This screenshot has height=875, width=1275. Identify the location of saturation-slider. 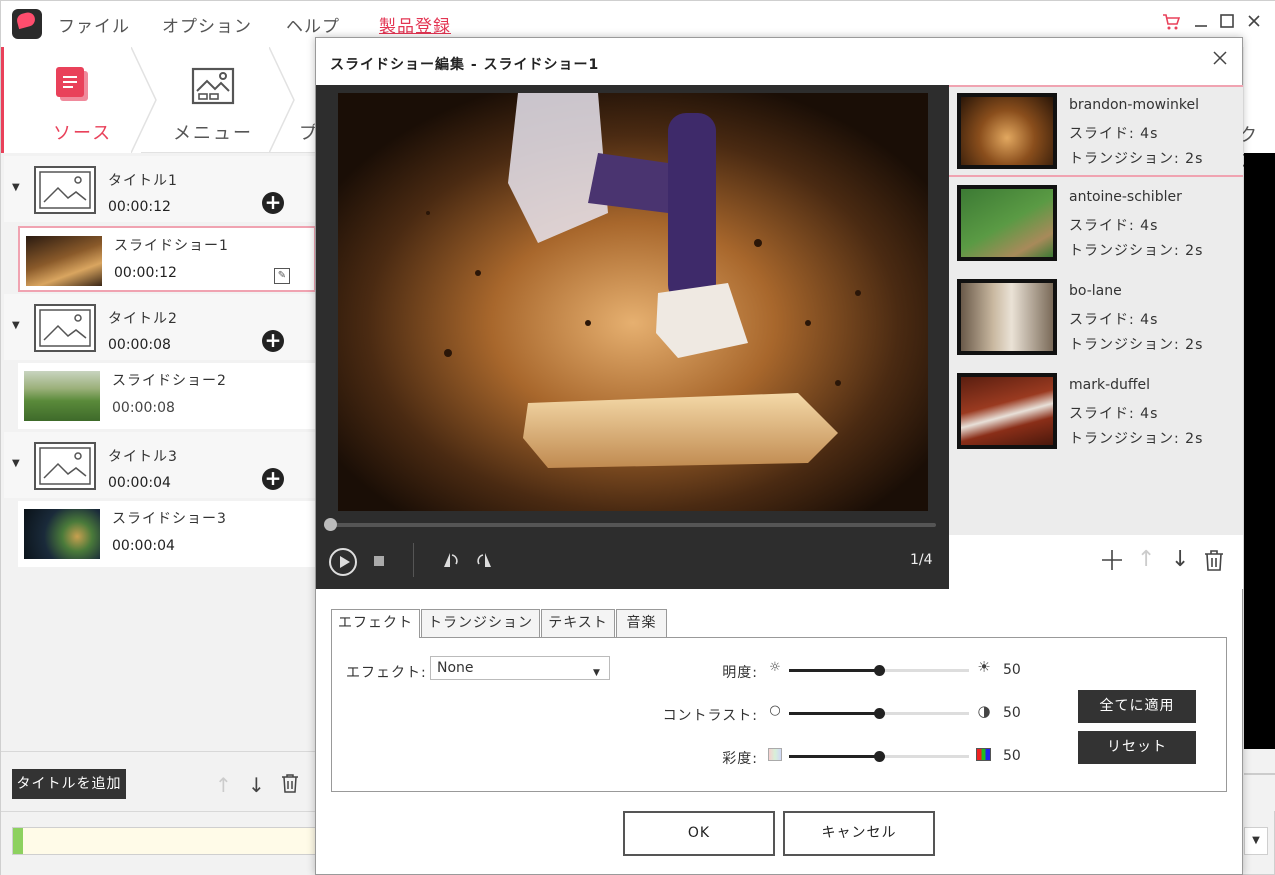
(879, 756).